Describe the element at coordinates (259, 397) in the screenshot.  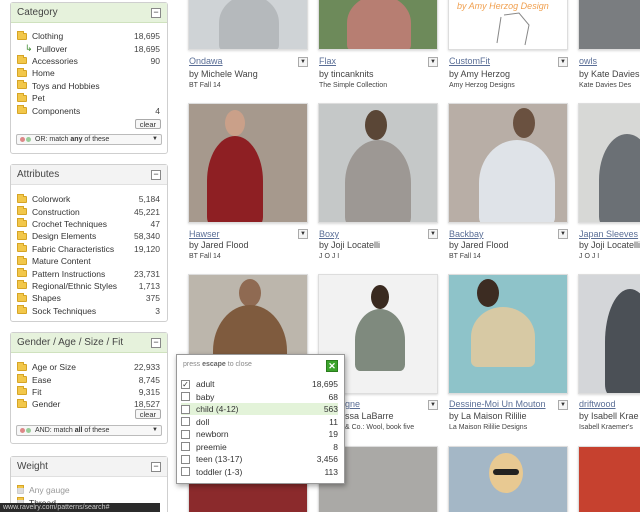
I see `age-option-baby: baby 68` at that location.